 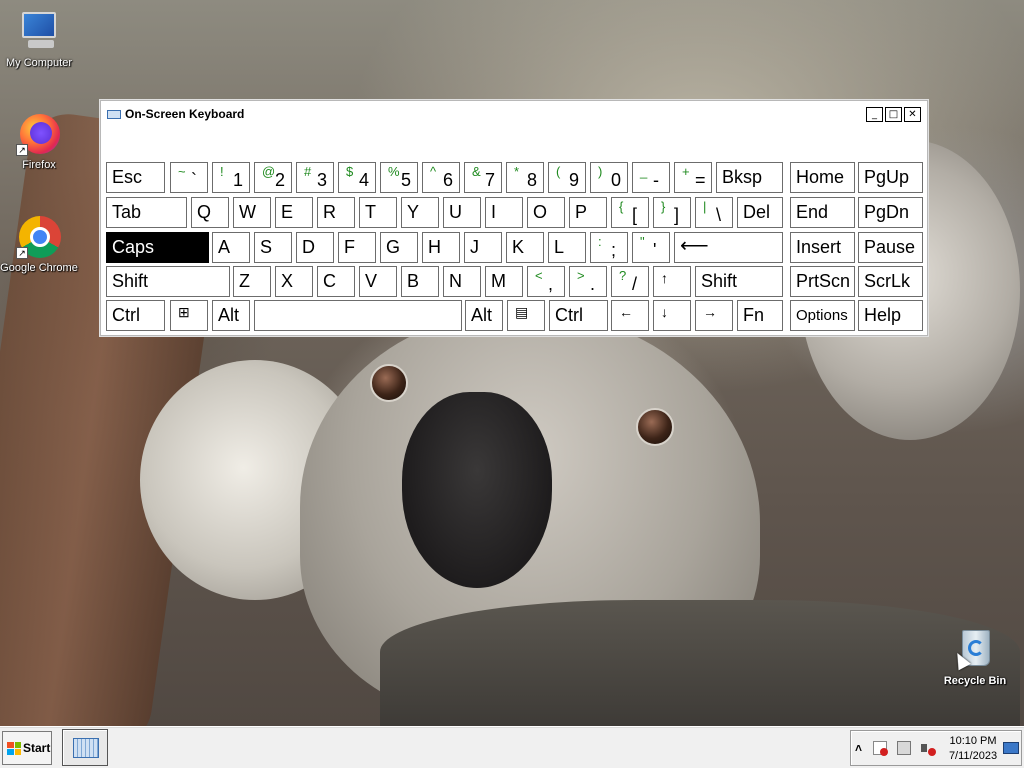 I want to click on key-quote: " ', so click(x=651, y=247).